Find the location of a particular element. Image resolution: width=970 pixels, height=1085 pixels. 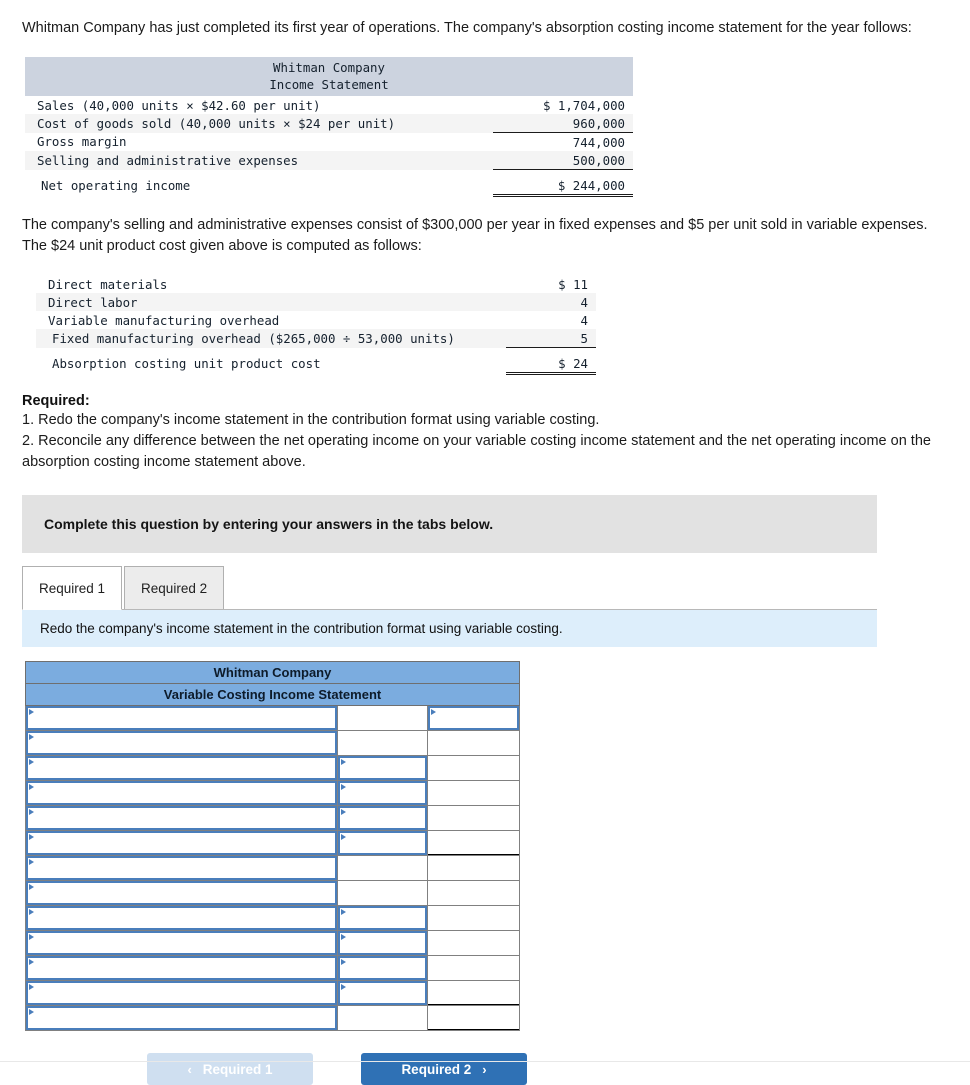

is-row-label: Net operating income is located at coordinates (116, 186).